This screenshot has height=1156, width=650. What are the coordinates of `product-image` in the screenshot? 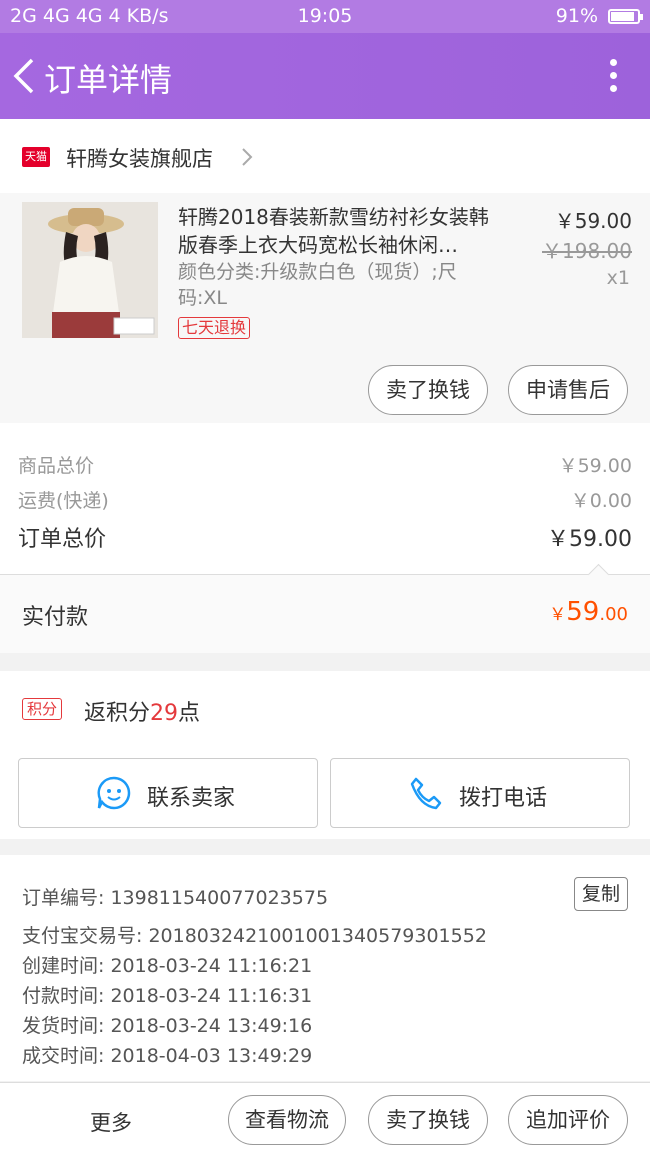 It's located at (90, 270).